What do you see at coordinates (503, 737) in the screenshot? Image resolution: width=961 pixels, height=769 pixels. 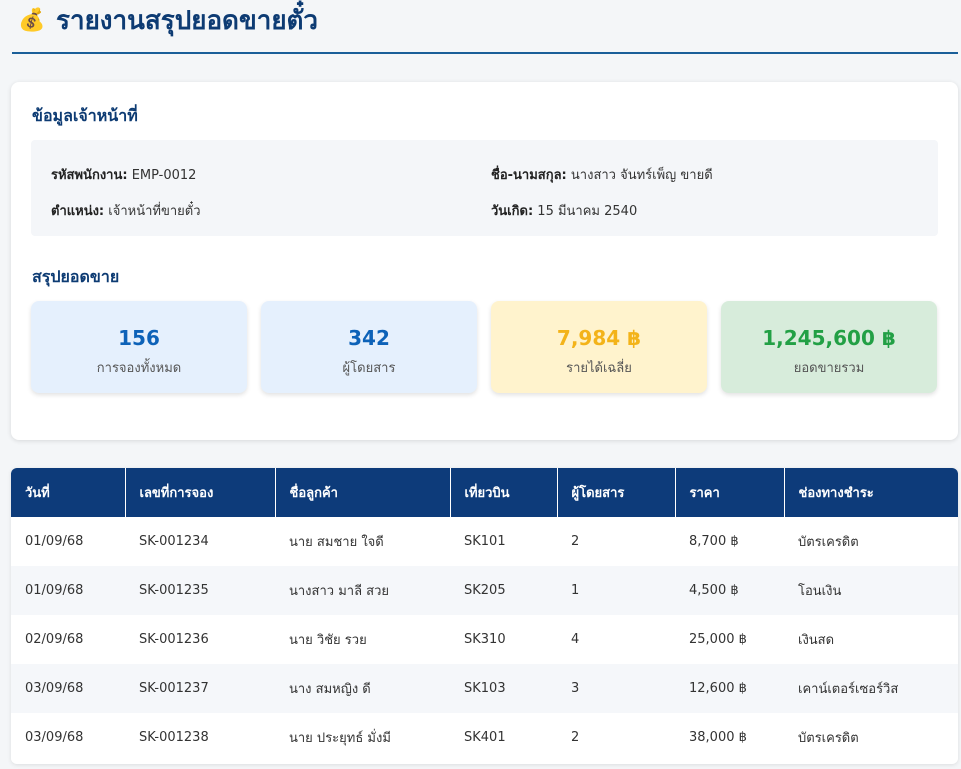 I see `cell-flight: SK401` at bounding box center [503, 737].